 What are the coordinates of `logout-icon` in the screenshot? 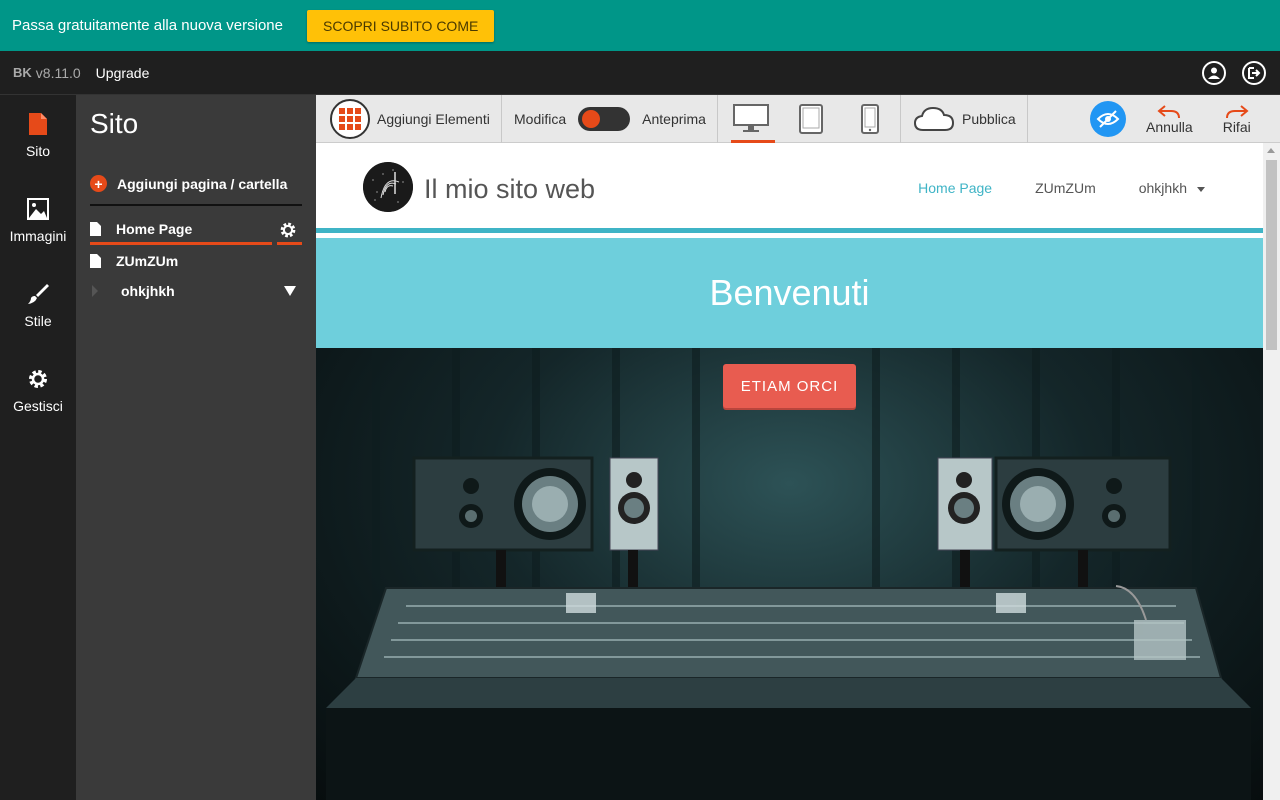 It's located at (1254, 73).